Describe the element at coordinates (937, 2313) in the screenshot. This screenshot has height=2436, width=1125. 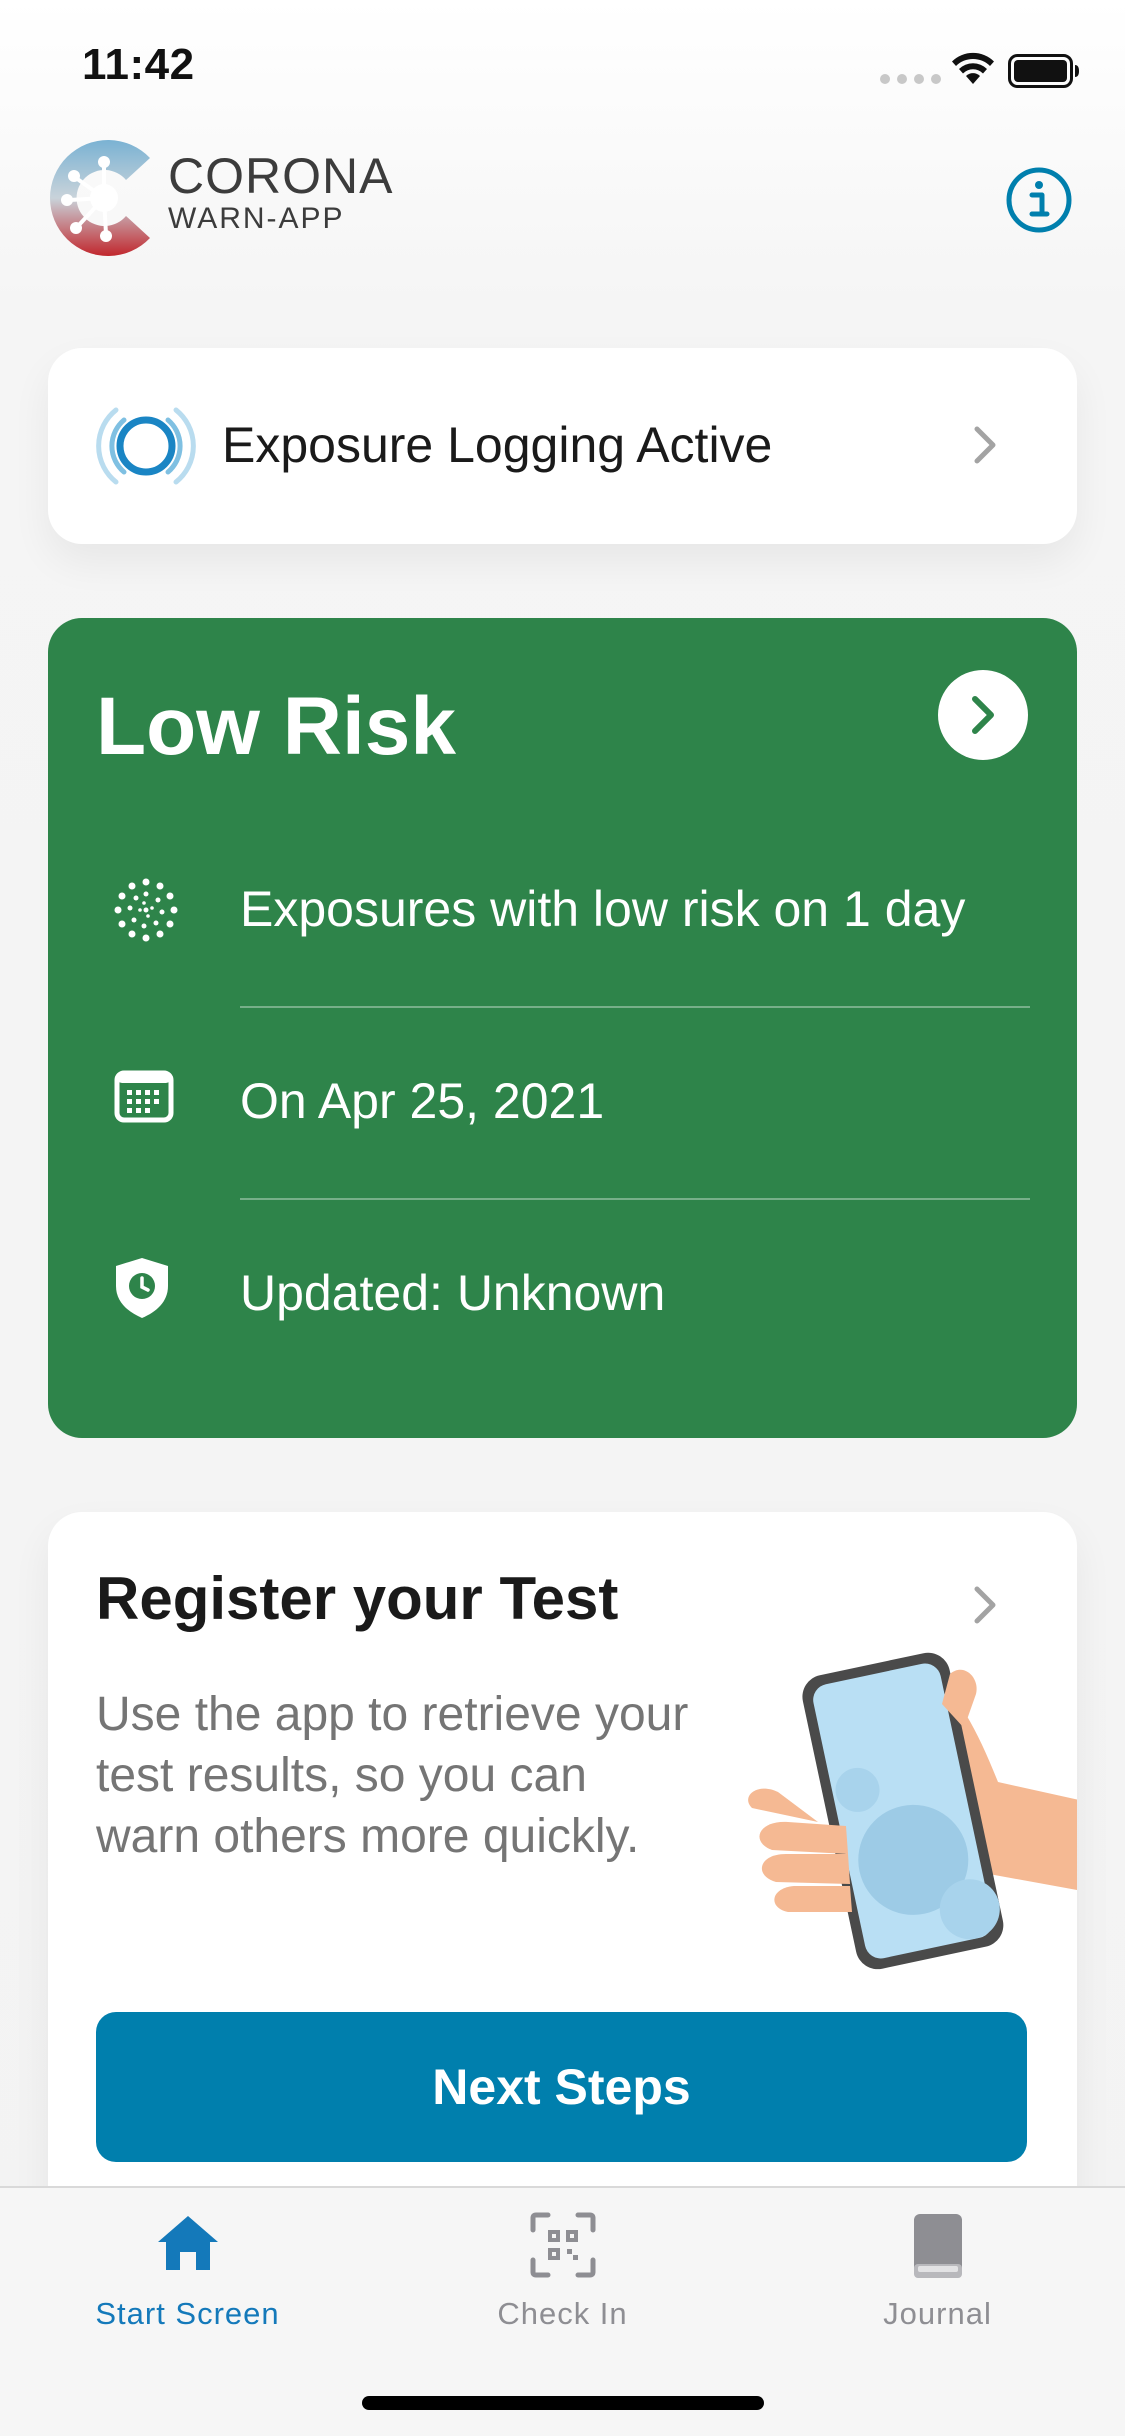
I see `tab-label: Journal` at that location.